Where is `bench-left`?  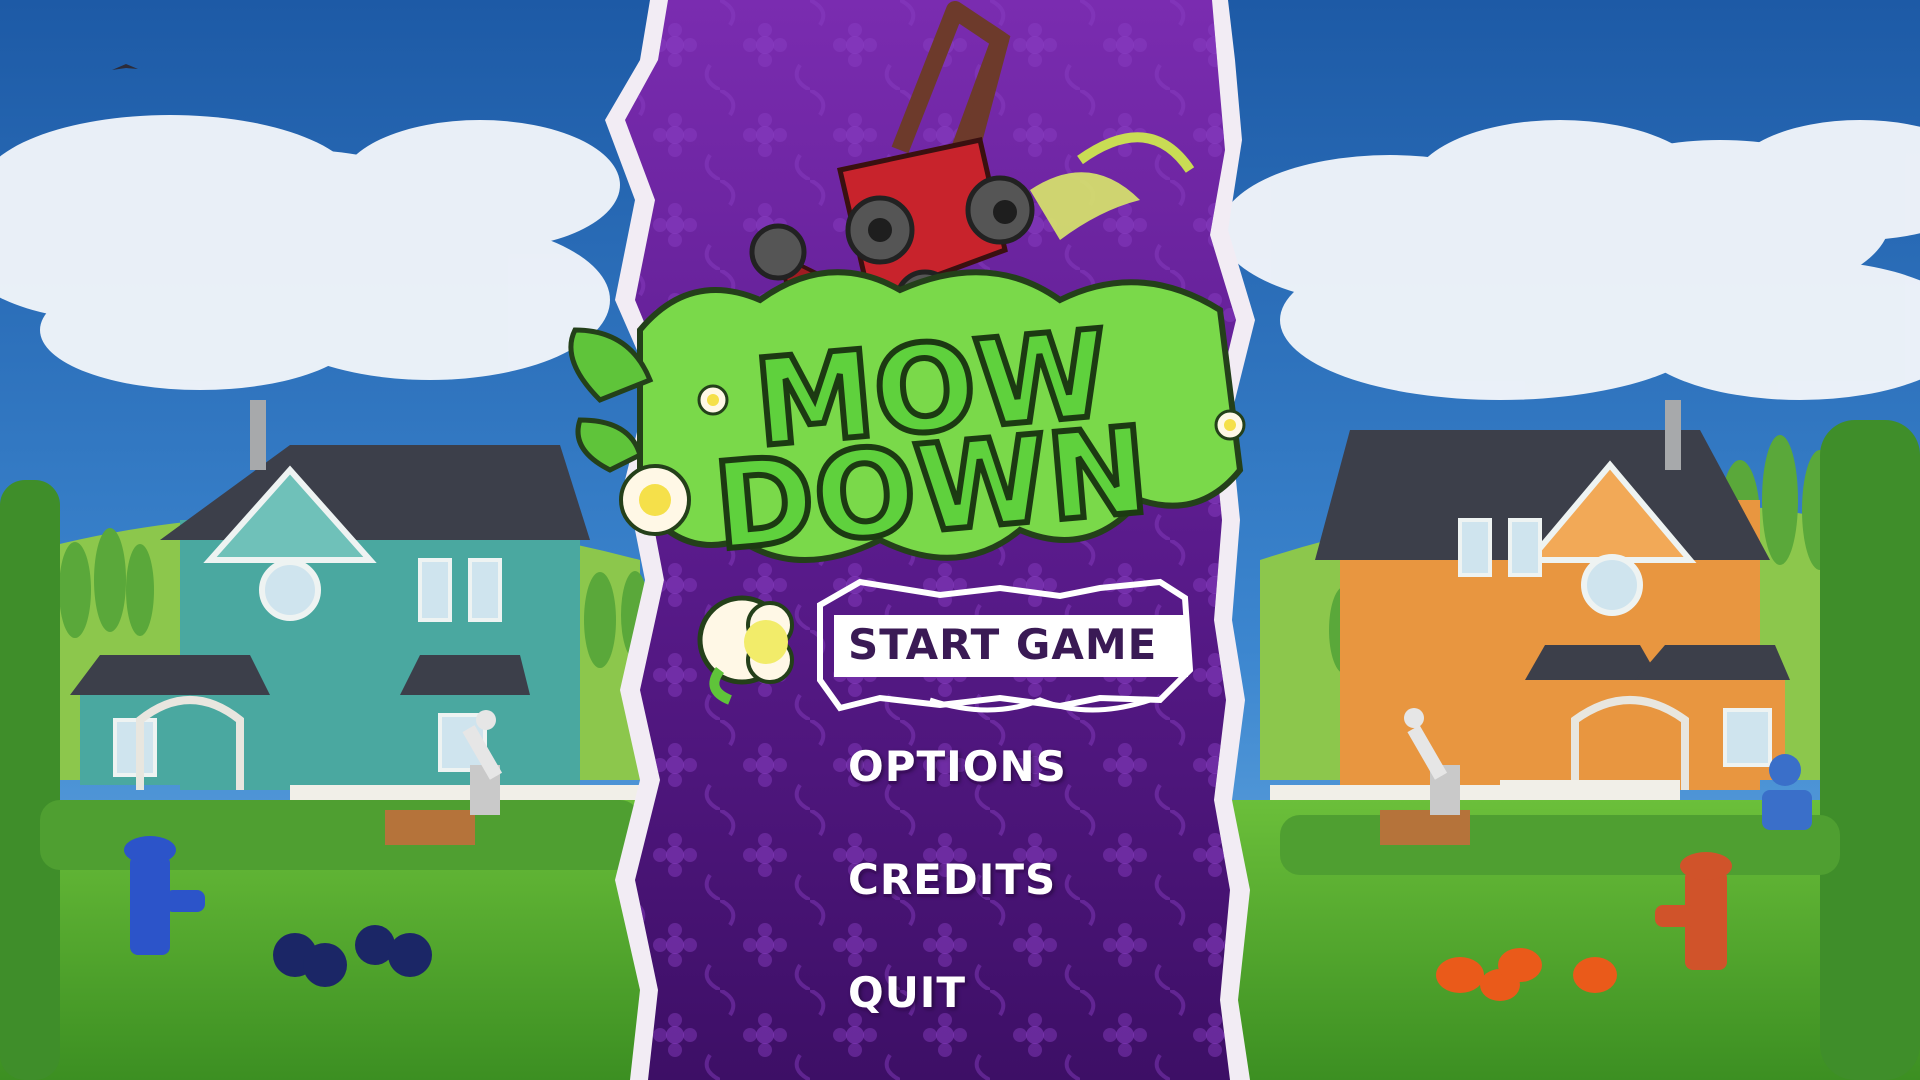 bench-left is located at coordinates (430, 827).